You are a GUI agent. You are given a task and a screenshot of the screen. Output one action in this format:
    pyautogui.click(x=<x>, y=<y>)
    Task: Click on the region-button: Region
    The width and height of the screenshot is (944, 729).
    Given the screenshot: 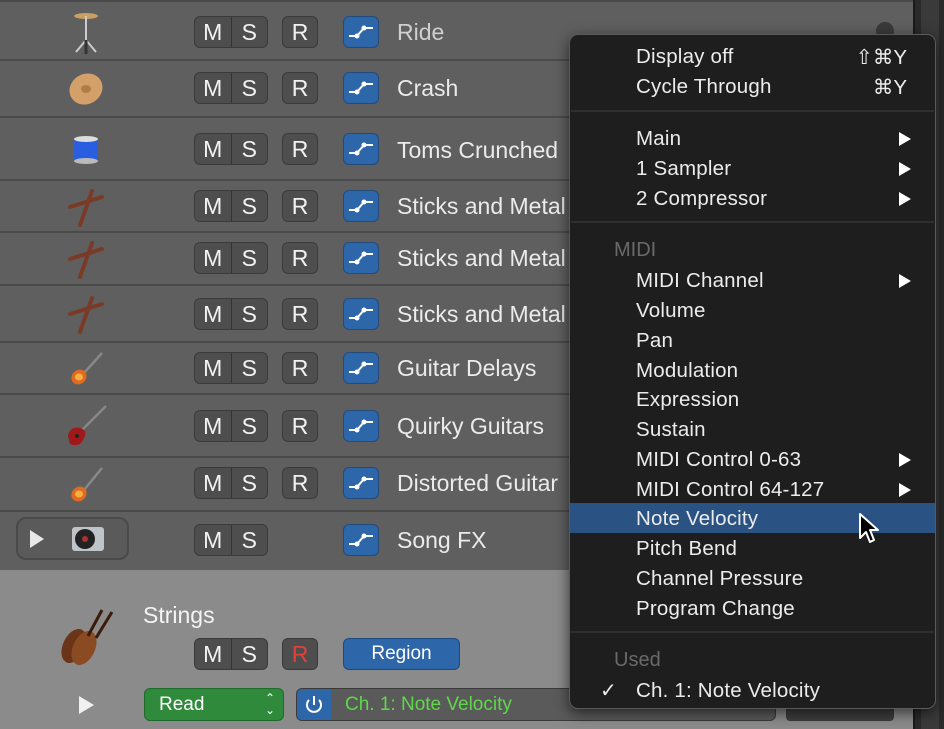 What is the action you would take?
    pyautogui.click(x=401, y=654)
    